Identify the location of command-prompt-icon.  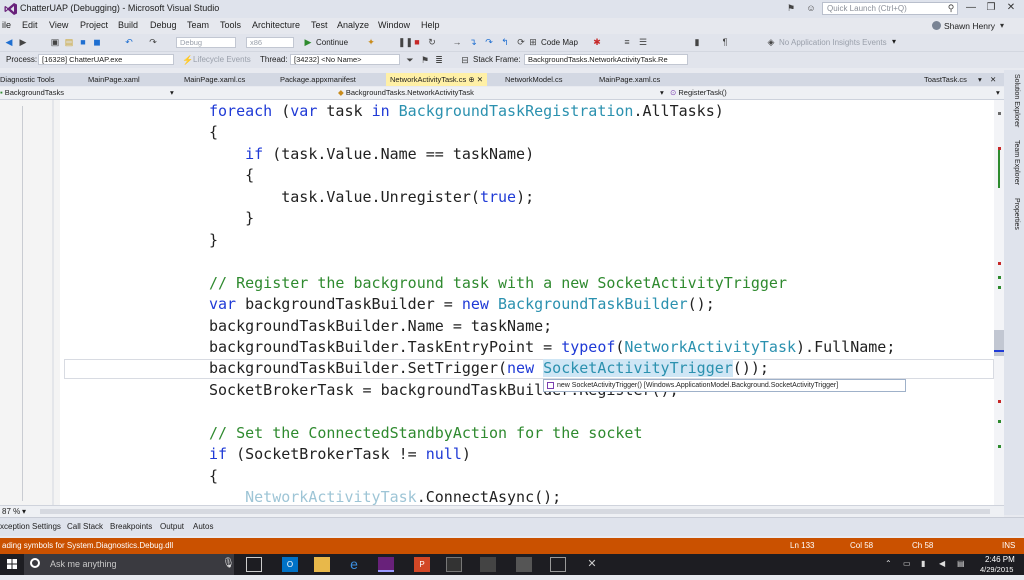
(454, 564).